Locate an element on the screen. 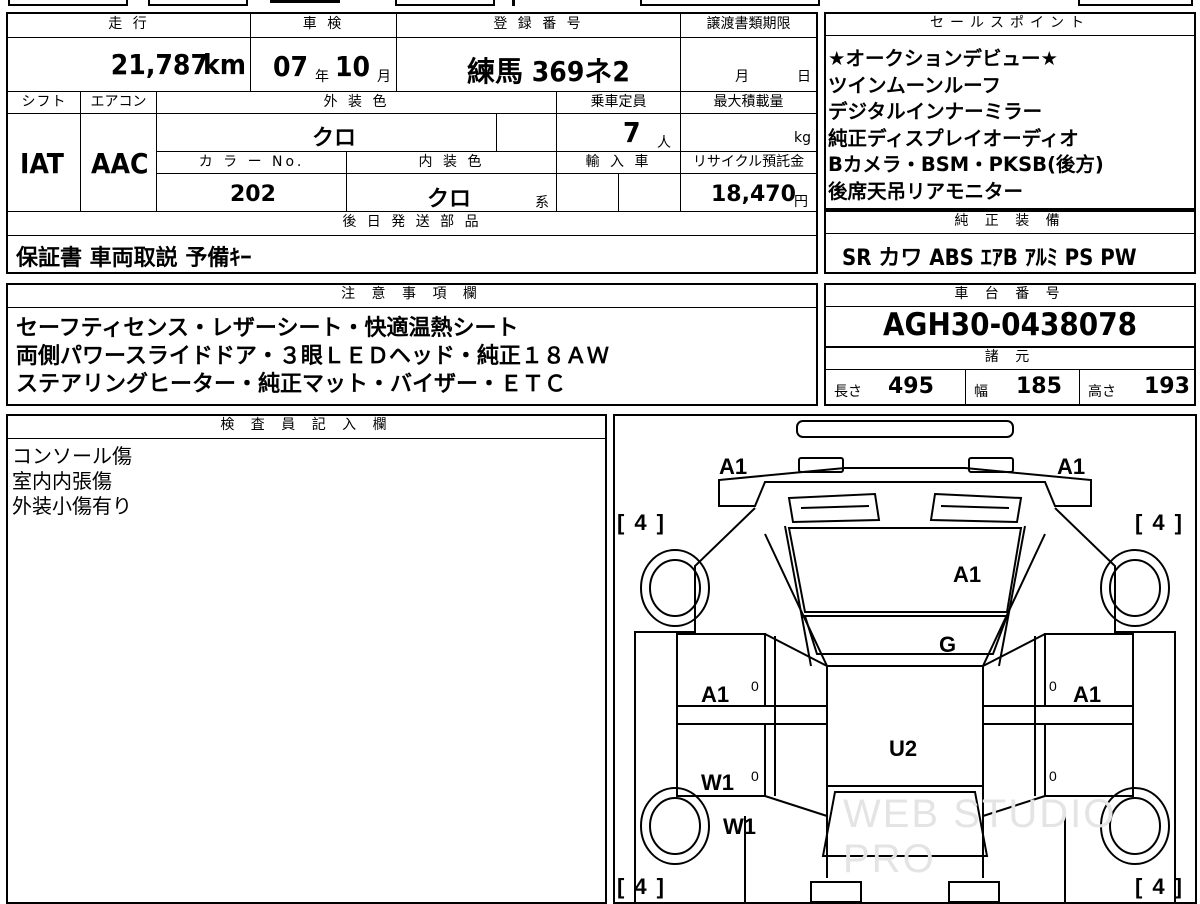 This screenshot has width=1200, height=904. color-no-cell: 202 is located at coordinates (252, 193).